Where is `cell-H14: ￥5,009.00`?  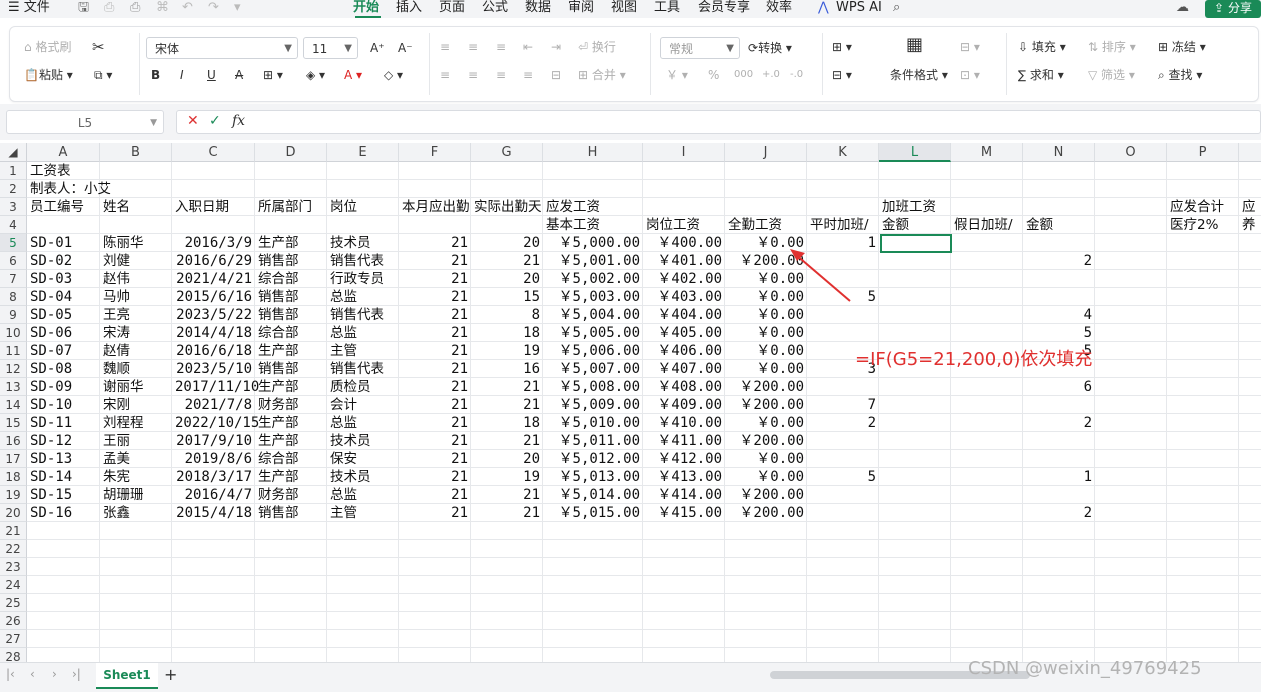
cell-H14: ￥5,009.00 is located at coordinates (593, 405).